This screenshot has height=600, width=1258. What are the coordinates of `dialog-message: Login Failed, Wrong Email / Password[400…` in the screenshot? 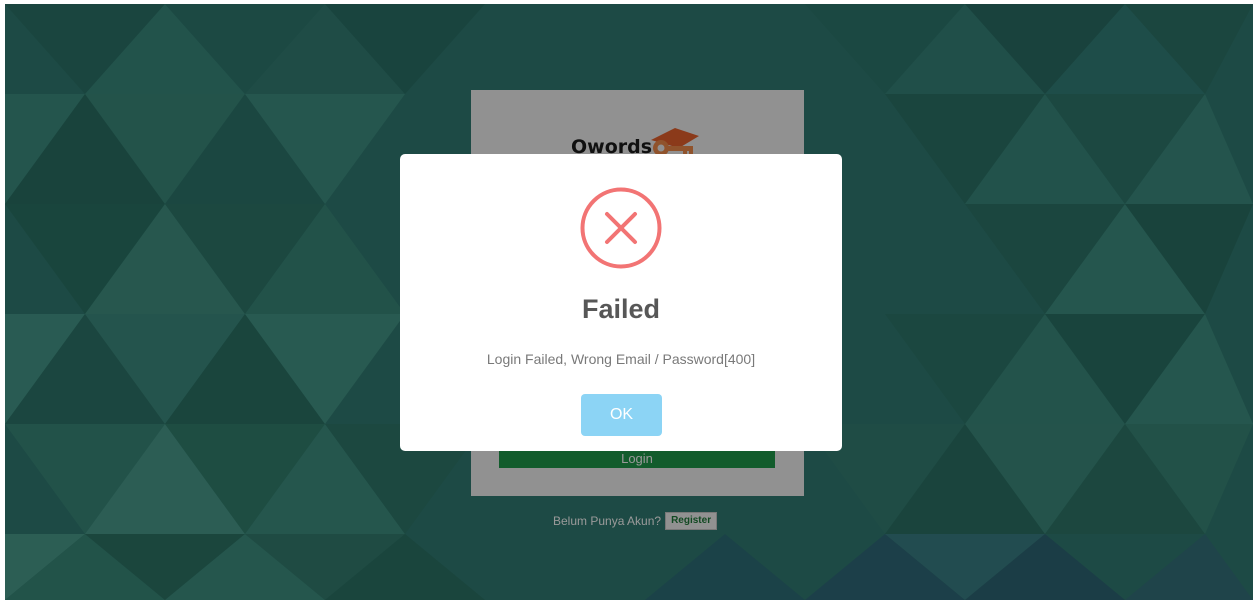 It's located at (621, 359).